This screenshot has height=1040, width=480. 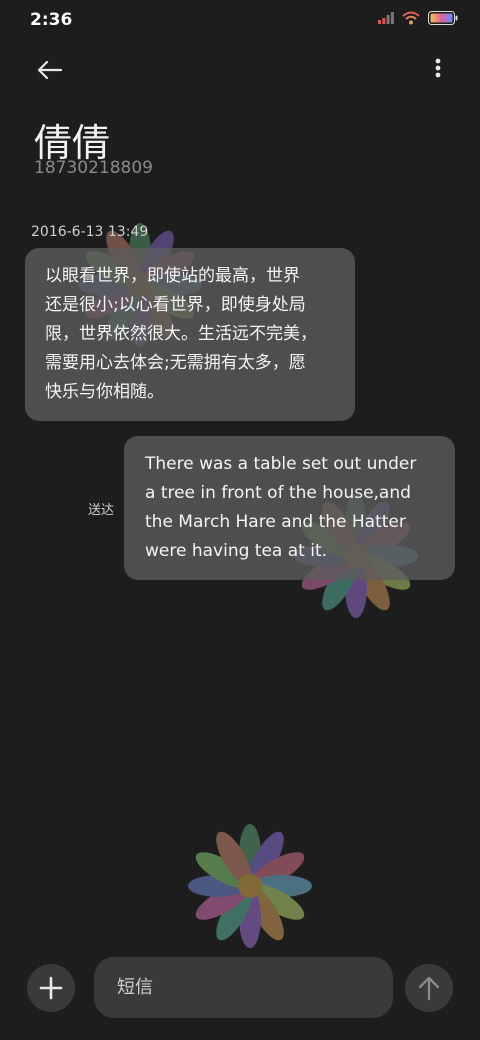 What do you see at coordinates (51, 20) in the screenshot?
I see `status-time: 2:36` at bounding box center [51, 20].